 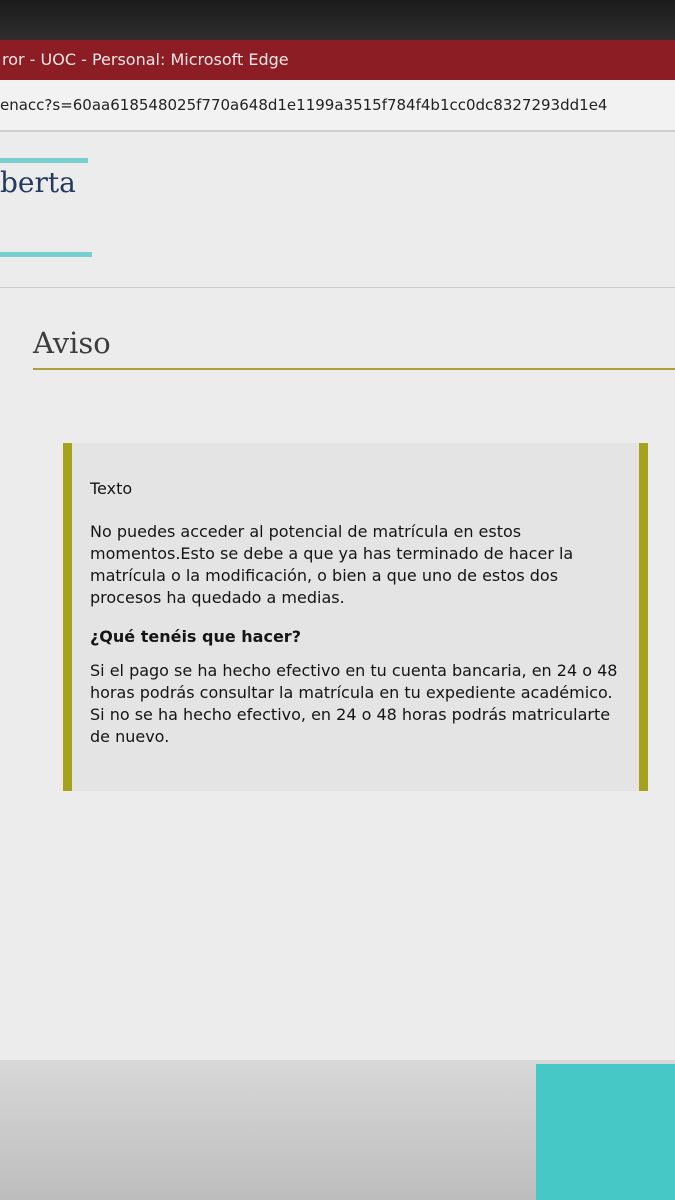 What do you see at coordinates (46, 254) in the screenshot?
I see `header-accent-line-bottom` at bounding box center [46, 254].